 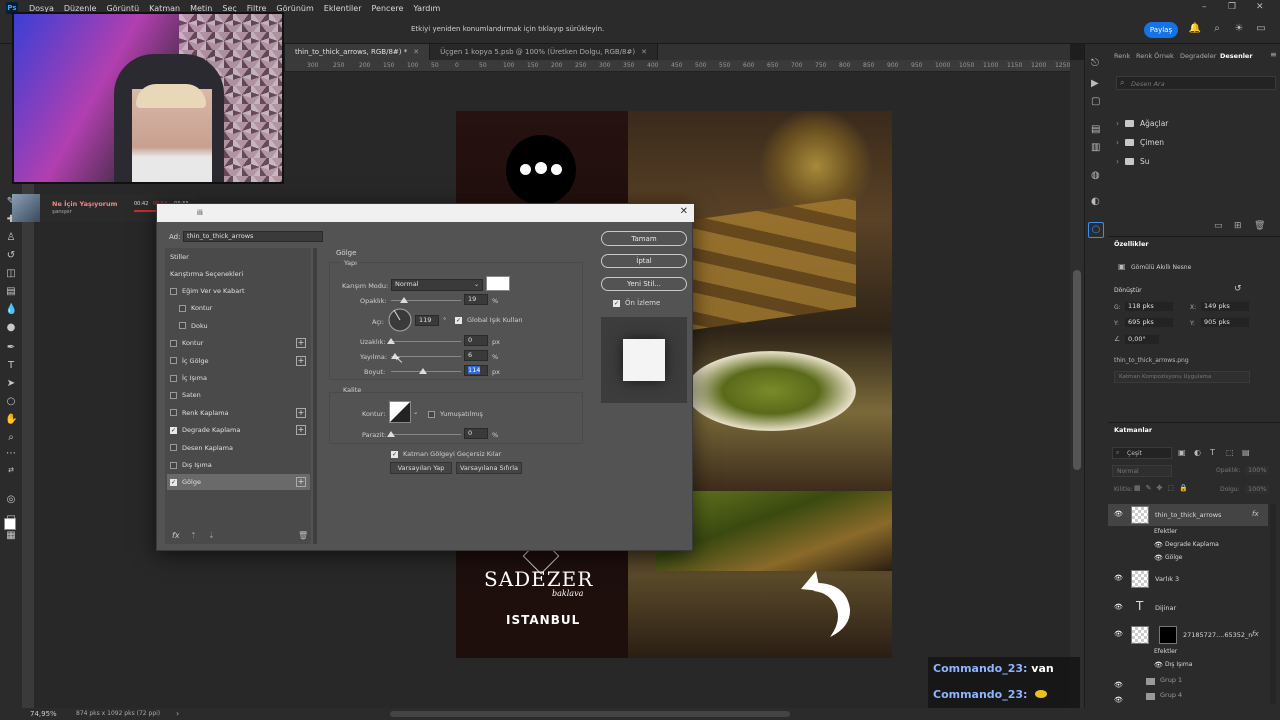 What do you see at coordinates (11, 256) in the screenshot?
I see `history-brush-icon: ↺` at bounding box center [11, 256].